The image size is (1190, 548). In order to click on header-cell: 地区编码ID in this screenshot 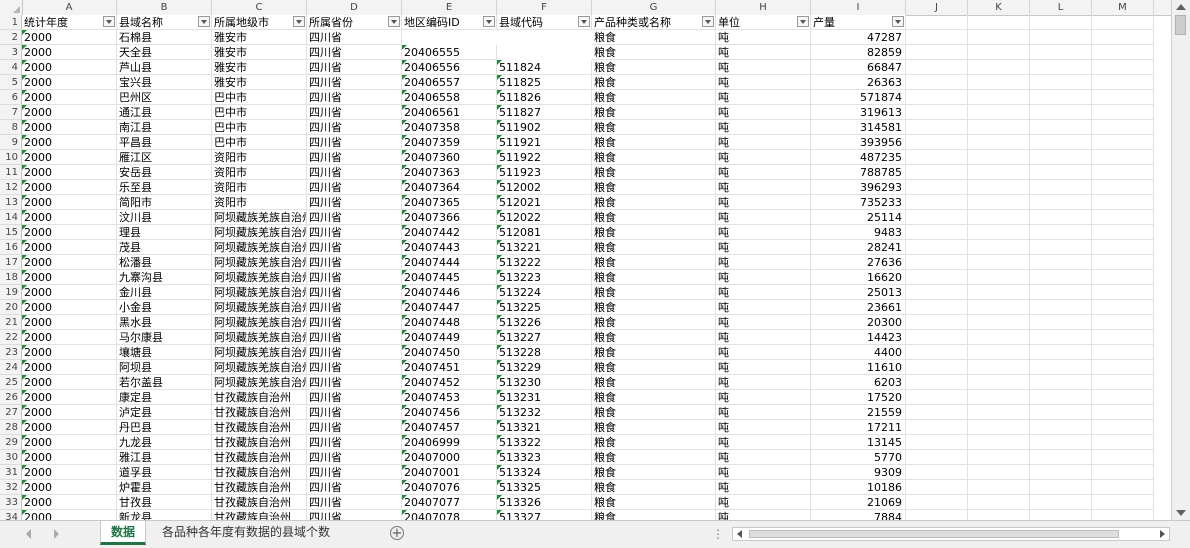, I will do `click(449, 22)`.